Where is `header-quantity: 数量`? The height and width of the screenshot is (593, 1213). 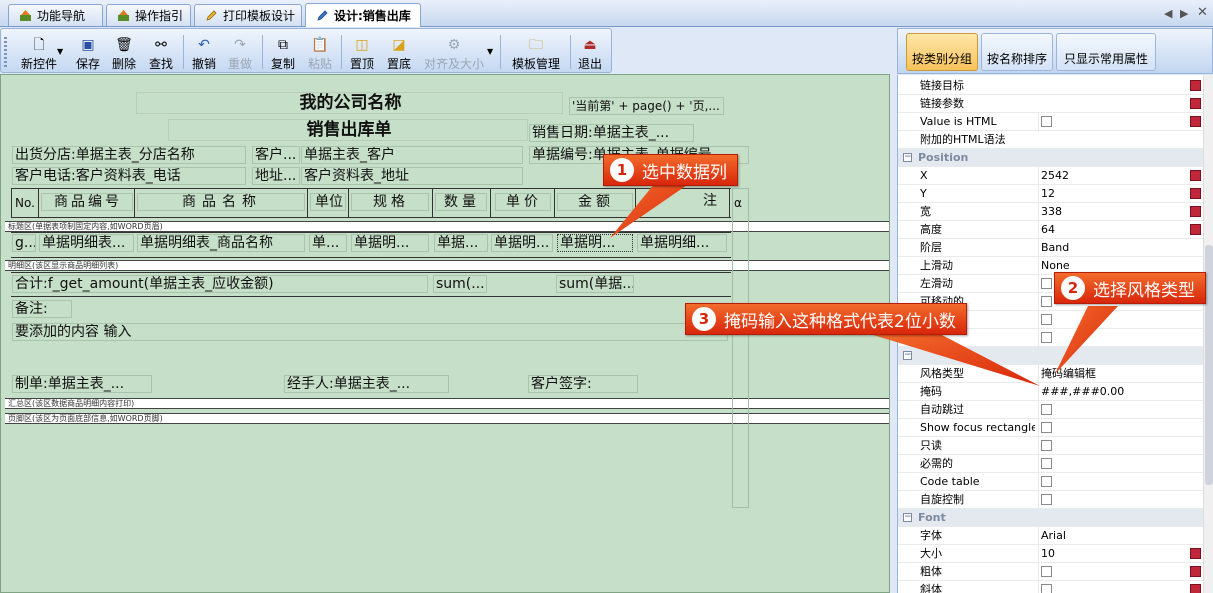 header-quantity: 数量 is located at coordinates (461, 202).